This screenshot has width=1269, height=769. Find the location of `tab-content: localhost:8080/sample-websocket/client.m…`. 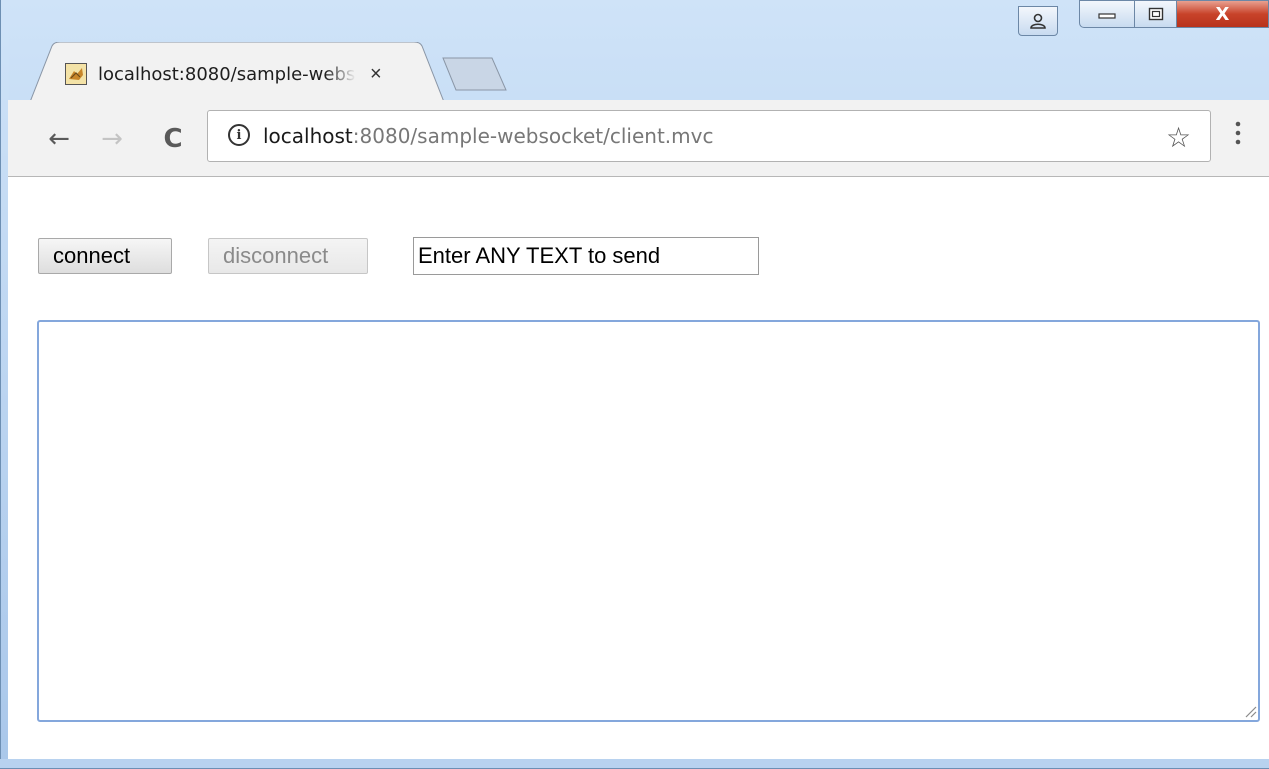

tab-content: localhost:8080/sample-websocket/client.m… is located at coordinates (240, 74).